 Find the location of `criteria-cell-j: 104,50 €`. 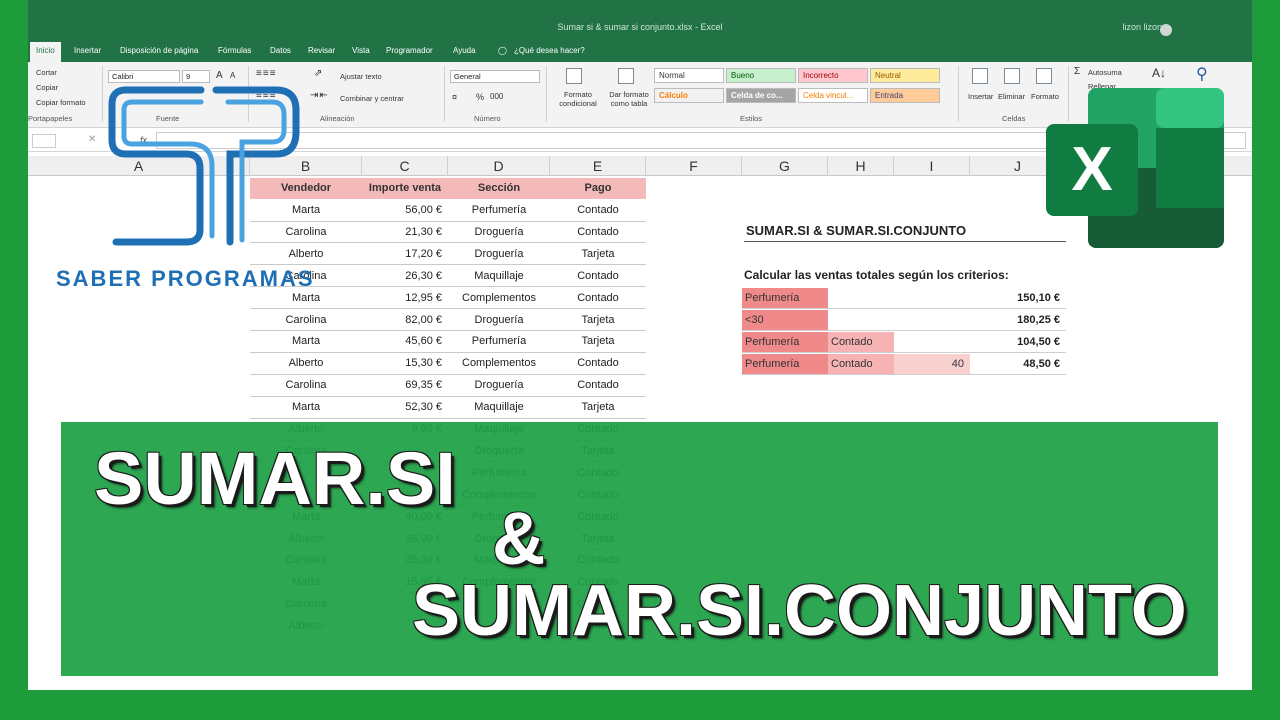

criteria-cell-j: 104,50 € is located at coordinates (1018, 342).